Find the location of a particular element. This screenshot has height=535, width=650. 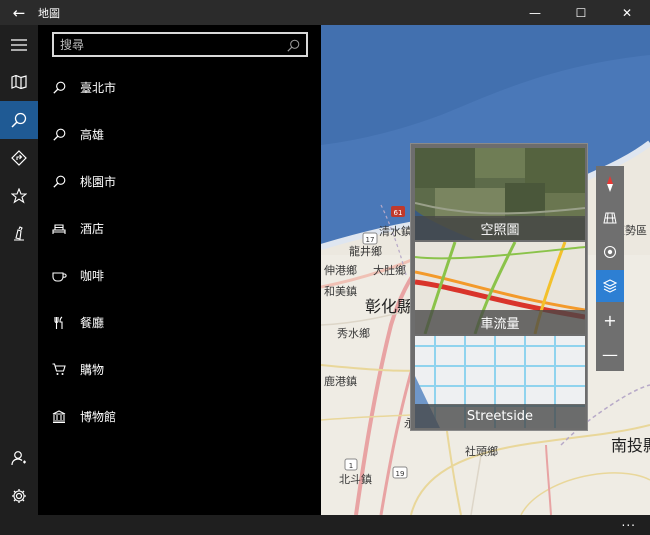

coffee-cup-icon is located at coordinates (59, 276).